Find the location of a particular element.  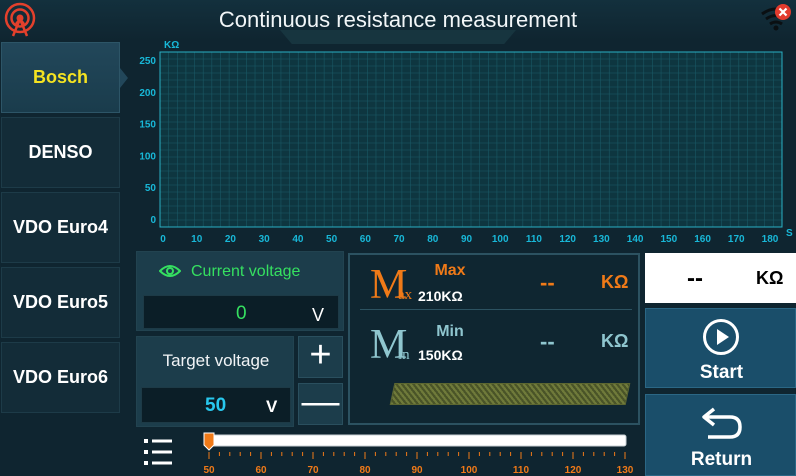

increase-voltage-button: + is located at coordinates (320, 357).